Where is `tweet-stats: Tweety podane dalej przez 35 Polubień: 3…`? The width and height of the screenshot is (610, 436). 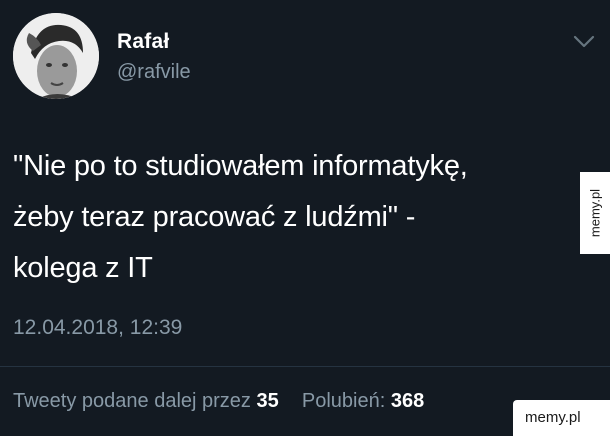
tweet-stats: Tweety podane dalej przez 35 Polubień: 3… is located at coordinates (218, 401).